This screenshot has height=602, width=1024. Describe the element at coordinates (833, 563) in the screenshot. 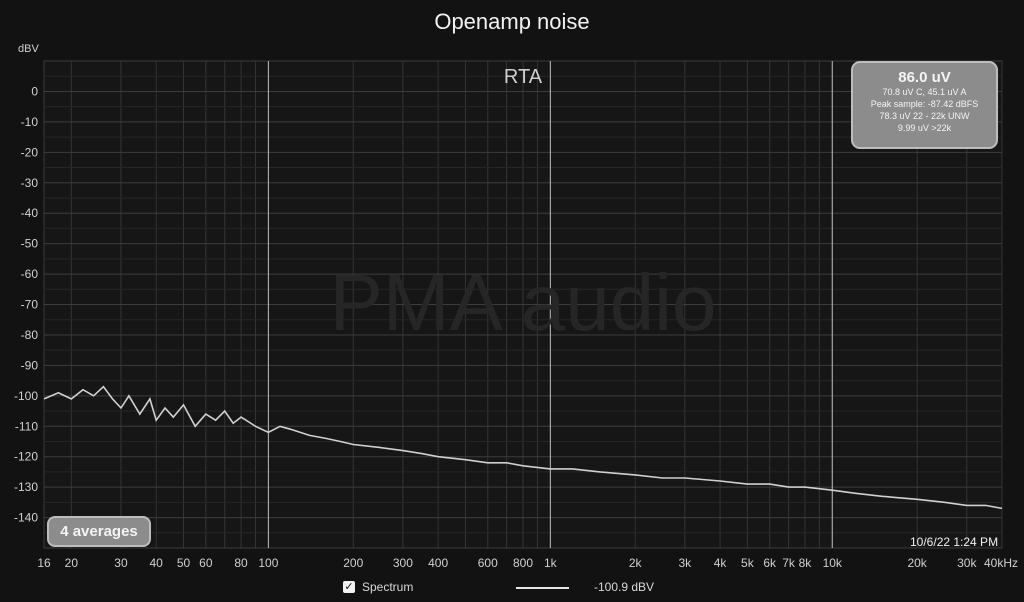

I see `x-tick-label: 10k` at that location.